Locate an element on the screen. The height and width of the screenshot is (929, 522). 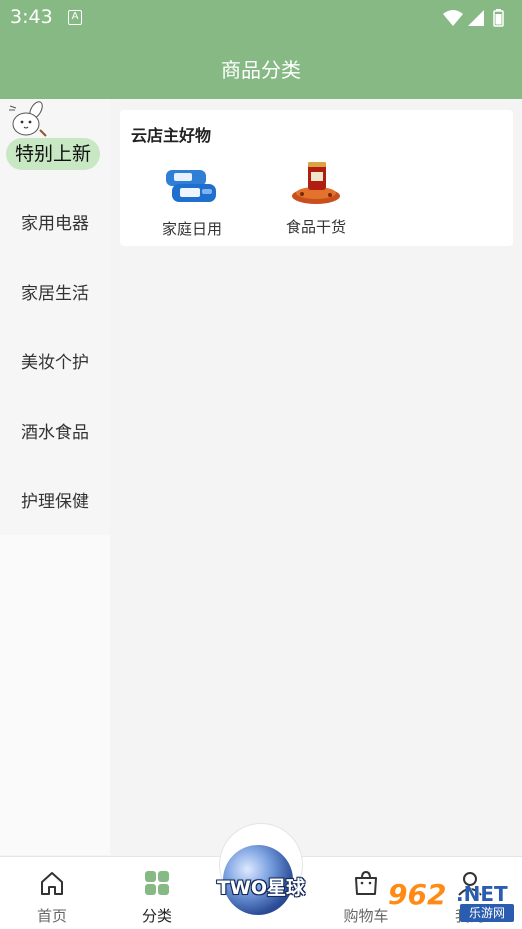
category-content-card: 云店主好物 家庭日用 食品干货 is located at coordinates (316, 178).